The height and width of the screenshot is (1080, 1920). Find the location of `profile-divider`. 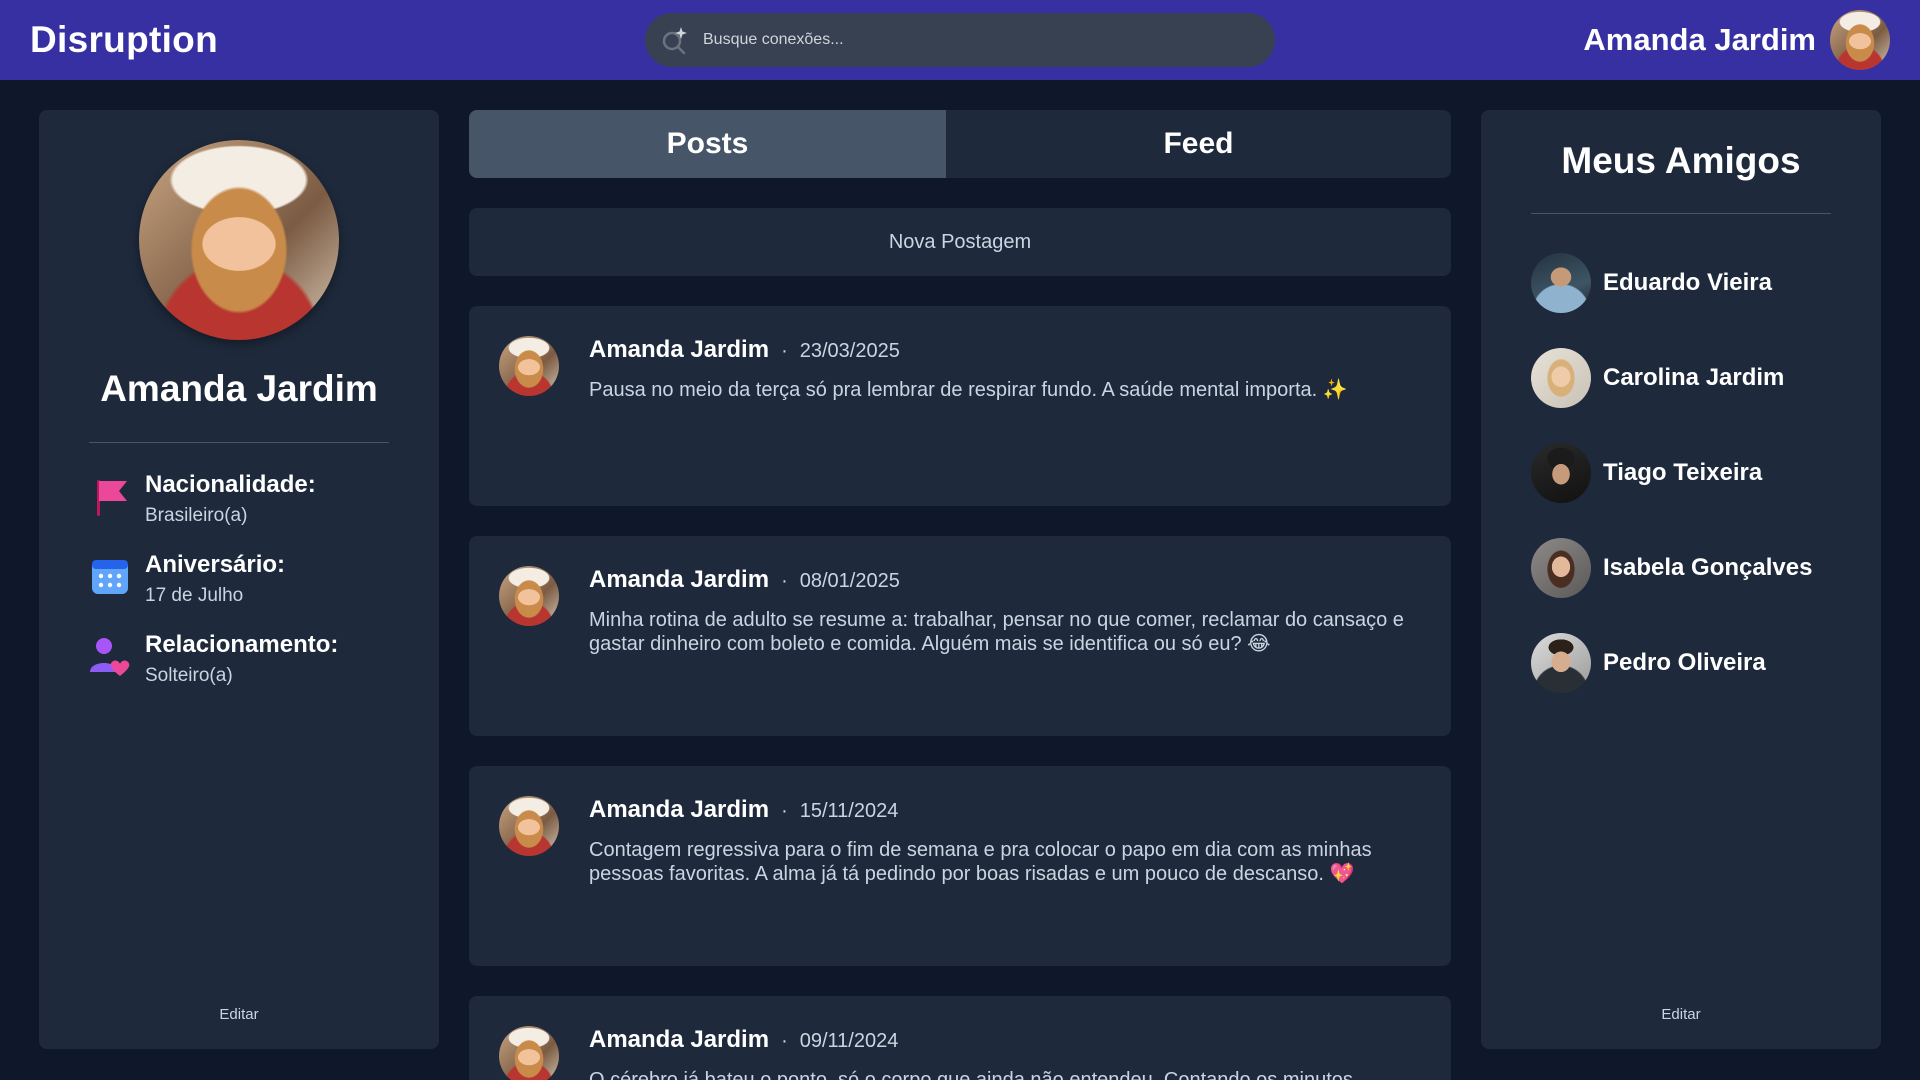

profile-divider is located at coordinates (239, 442).